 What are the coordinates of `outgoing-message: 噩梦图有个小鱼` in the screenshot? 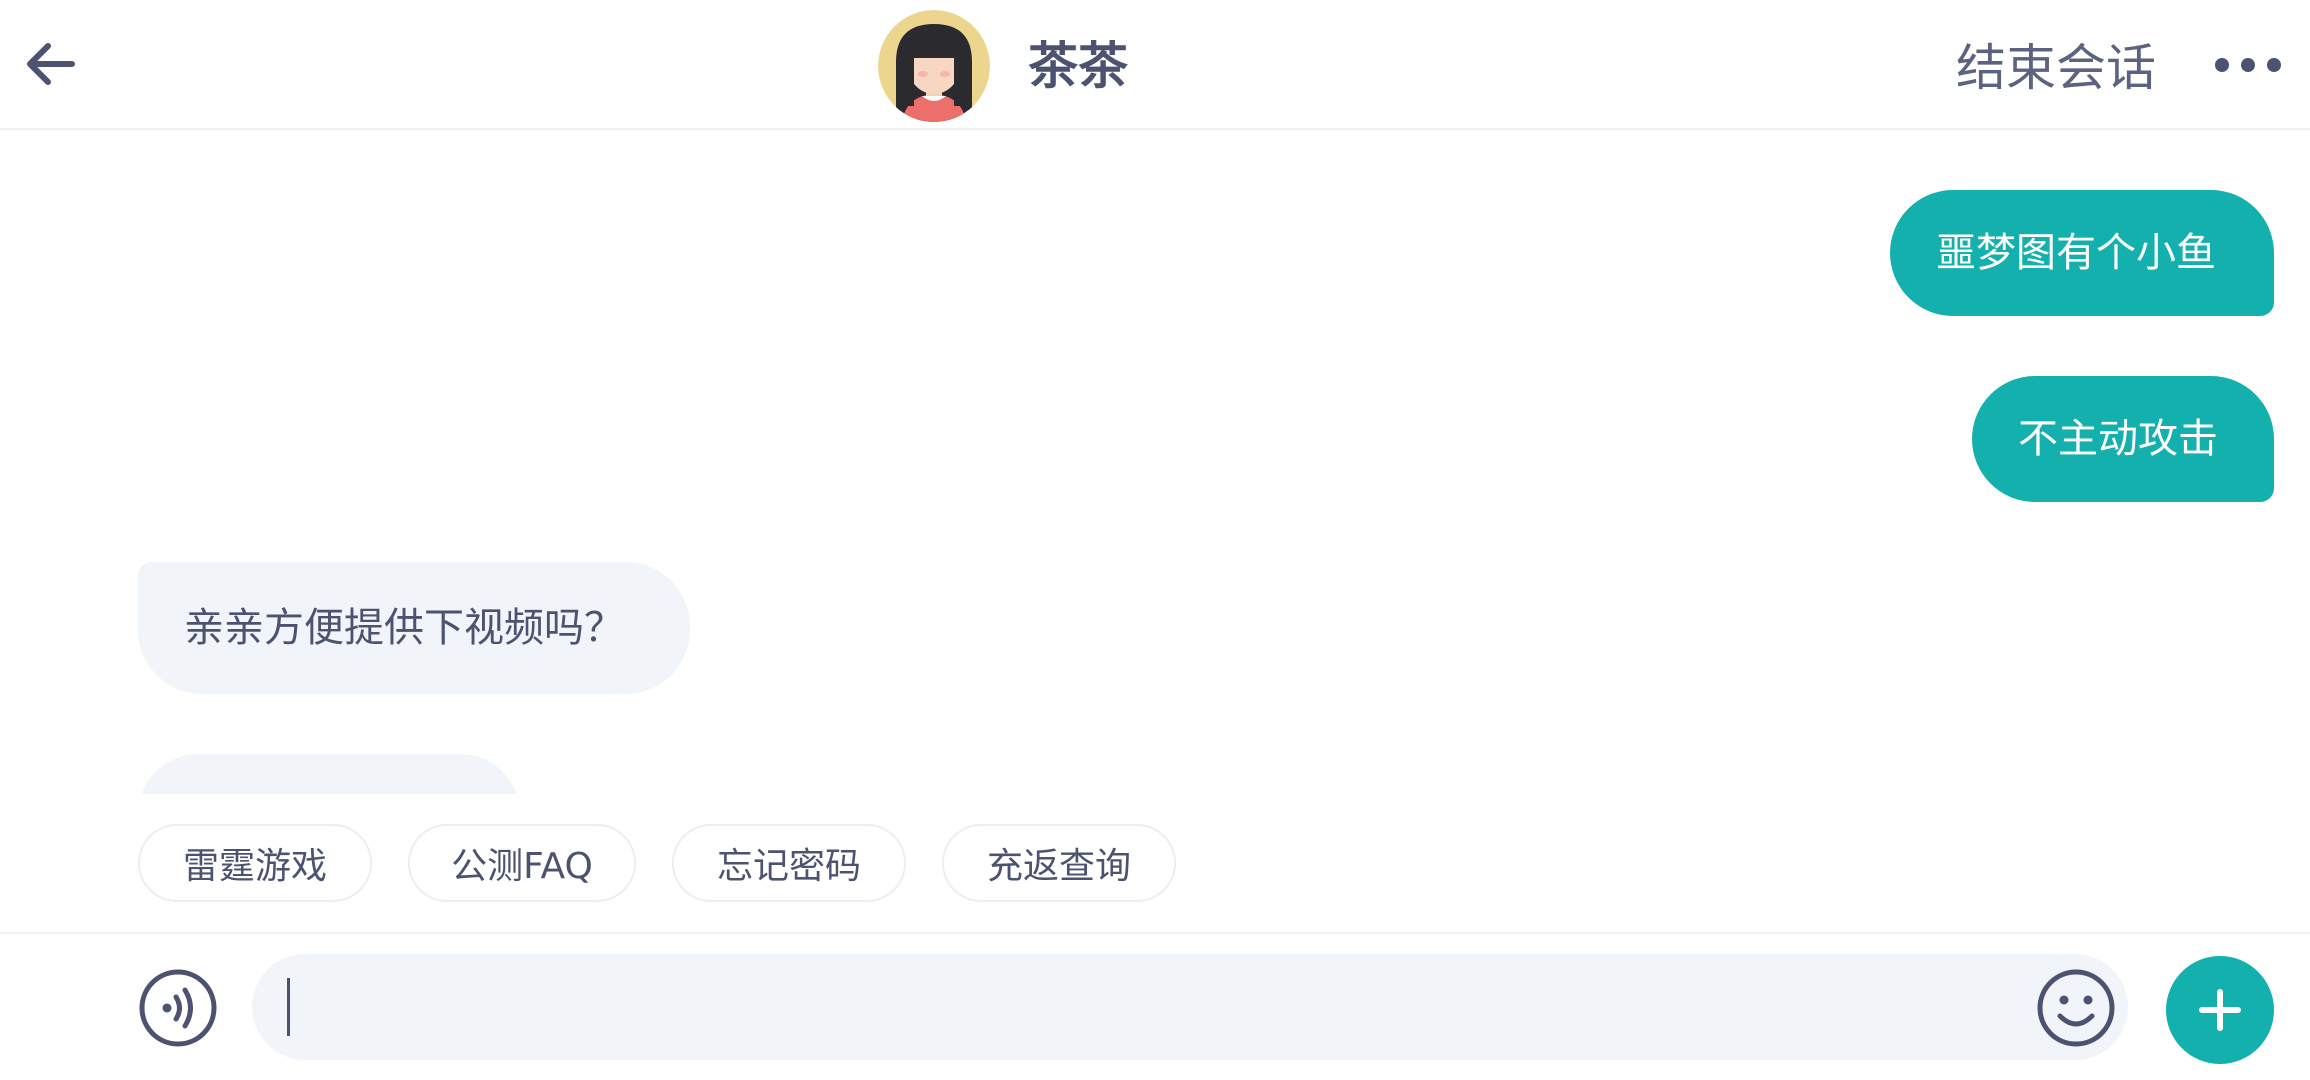 It's located at (2082, 253).